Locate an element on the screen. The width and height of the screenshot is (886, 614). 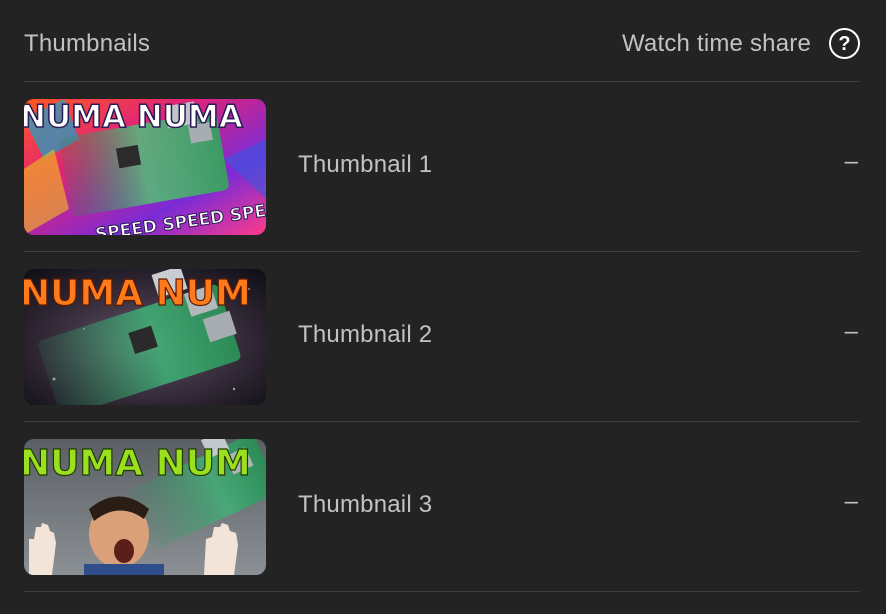
thumbnail-3-art: NUMA NUM is located at coordinates (145, 507).